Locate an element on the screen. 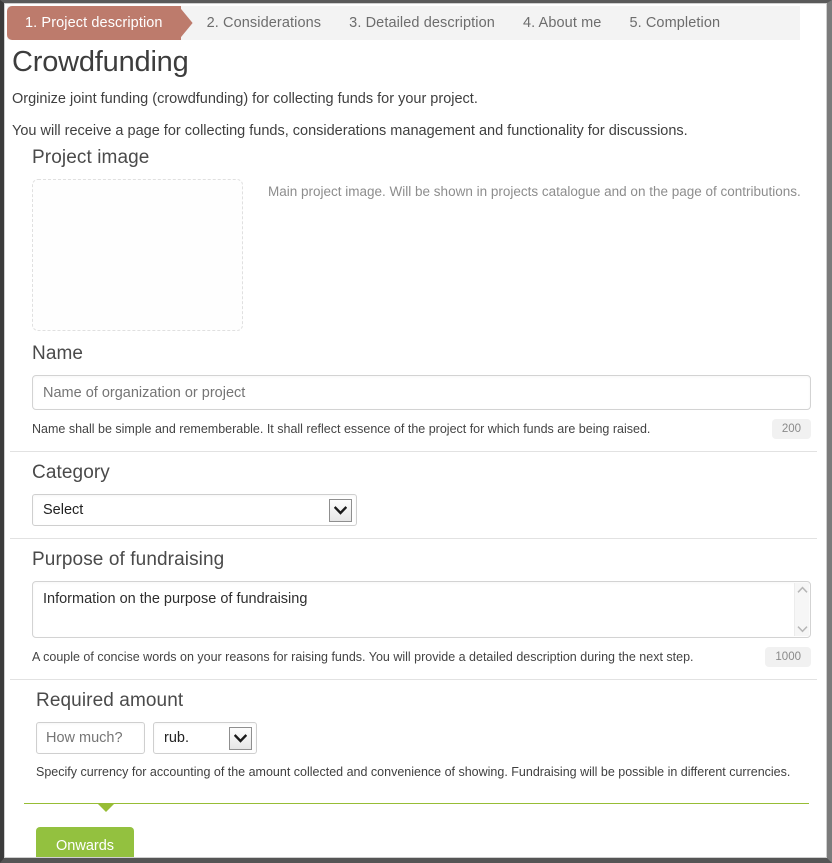 This screenshot has width=832, height=863. tab-about-me: 4. About me is located at coordinates (562, 23).